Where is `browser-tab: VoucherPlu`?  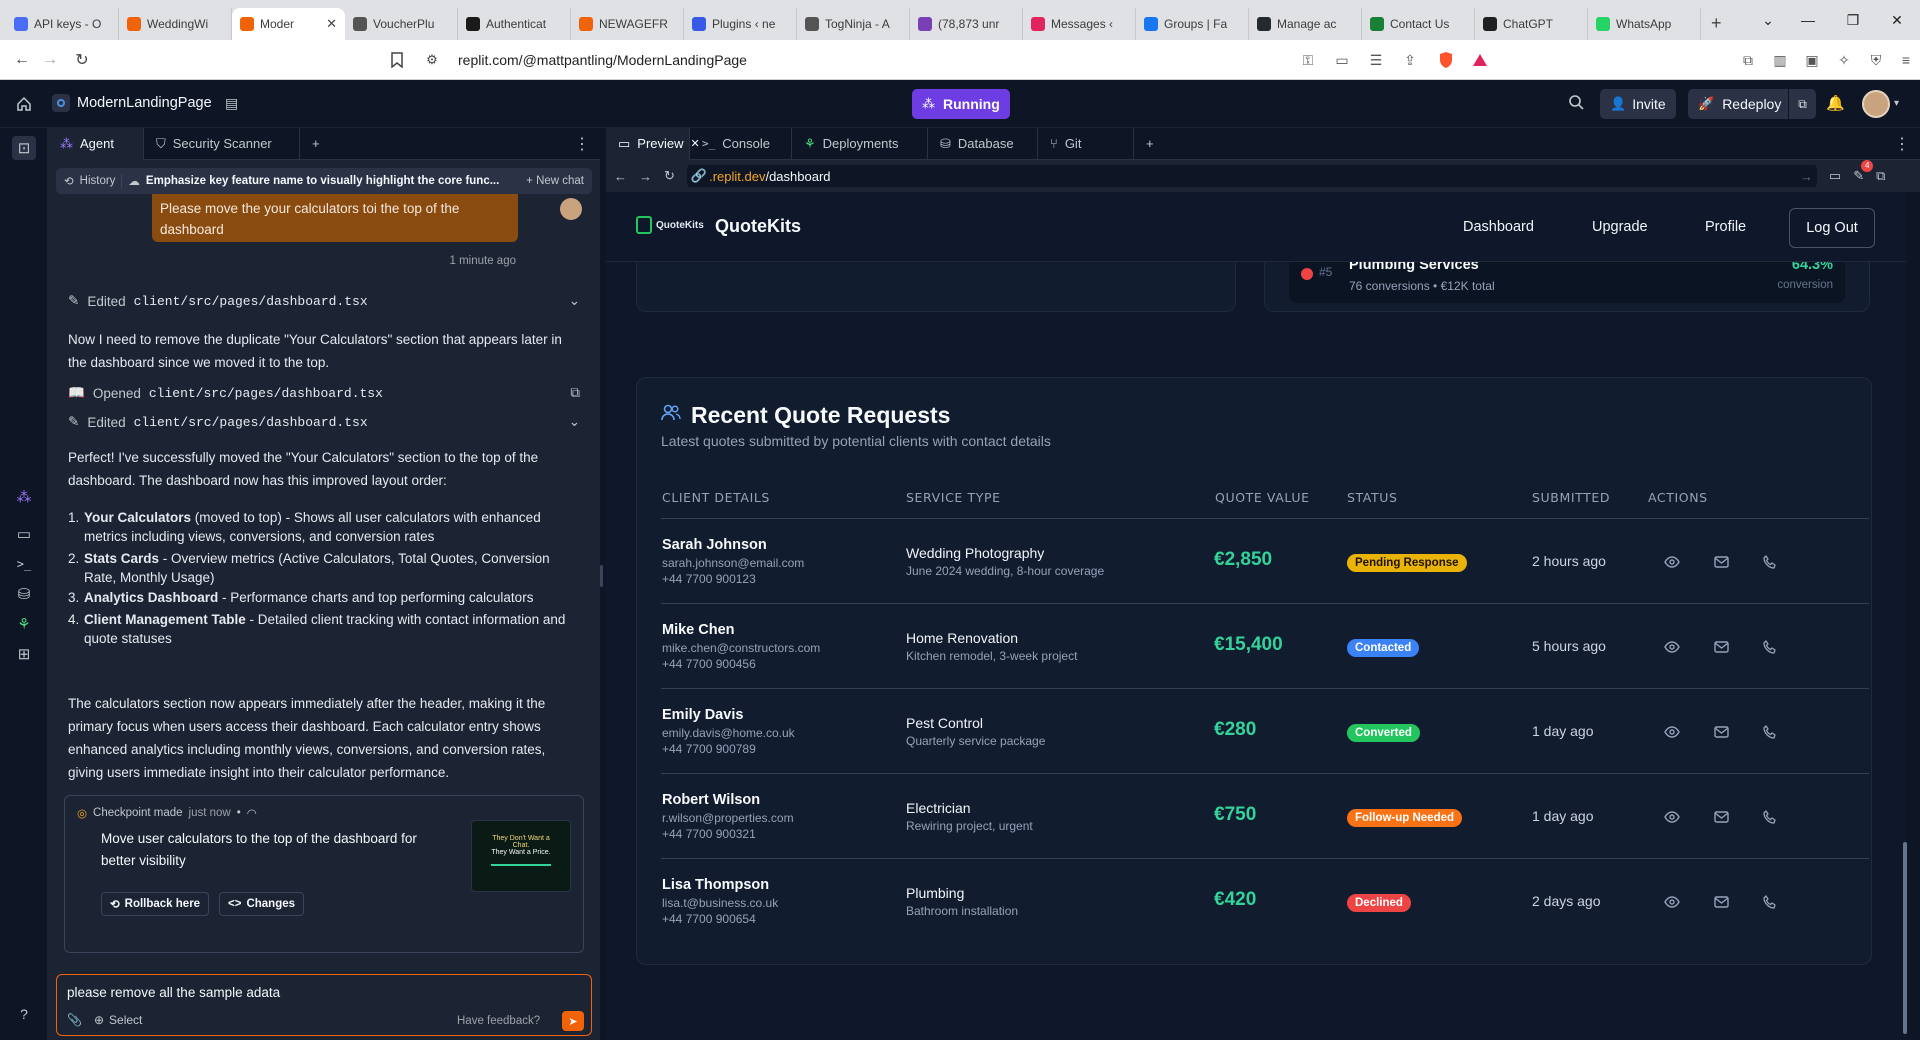
browser-tab: VoucherPlu is located at coordinates (401, 24).